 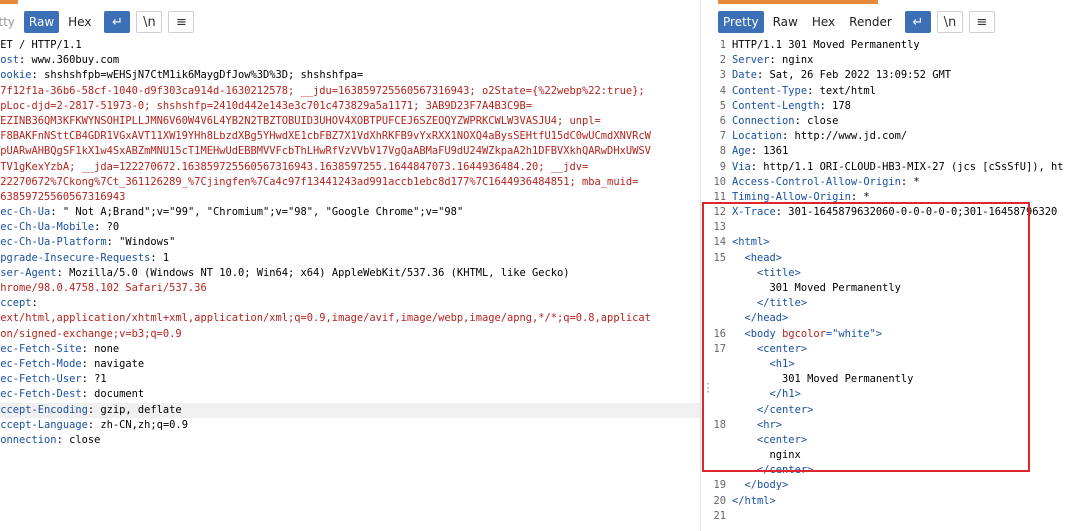 I want to click on tab-pretty: Pretty, so click(x=741, y=22).